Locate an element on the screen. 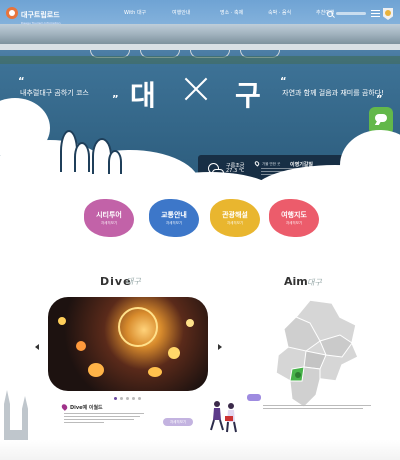  nav-item-with-daegu: With 대구 is located at coordinates (148, 12).